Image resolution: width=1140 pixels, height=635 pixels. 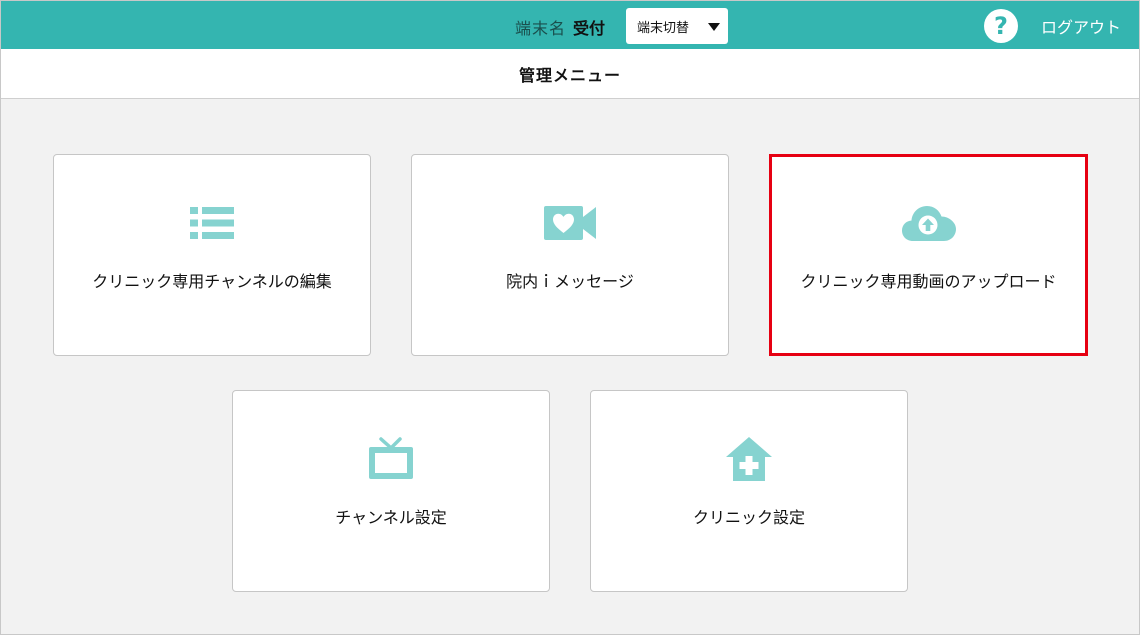 What do you see at coordinates (391, 517) in the screenshot?
I see `menu-card-label: チャンネル設定` at bounding box center [391, 517].